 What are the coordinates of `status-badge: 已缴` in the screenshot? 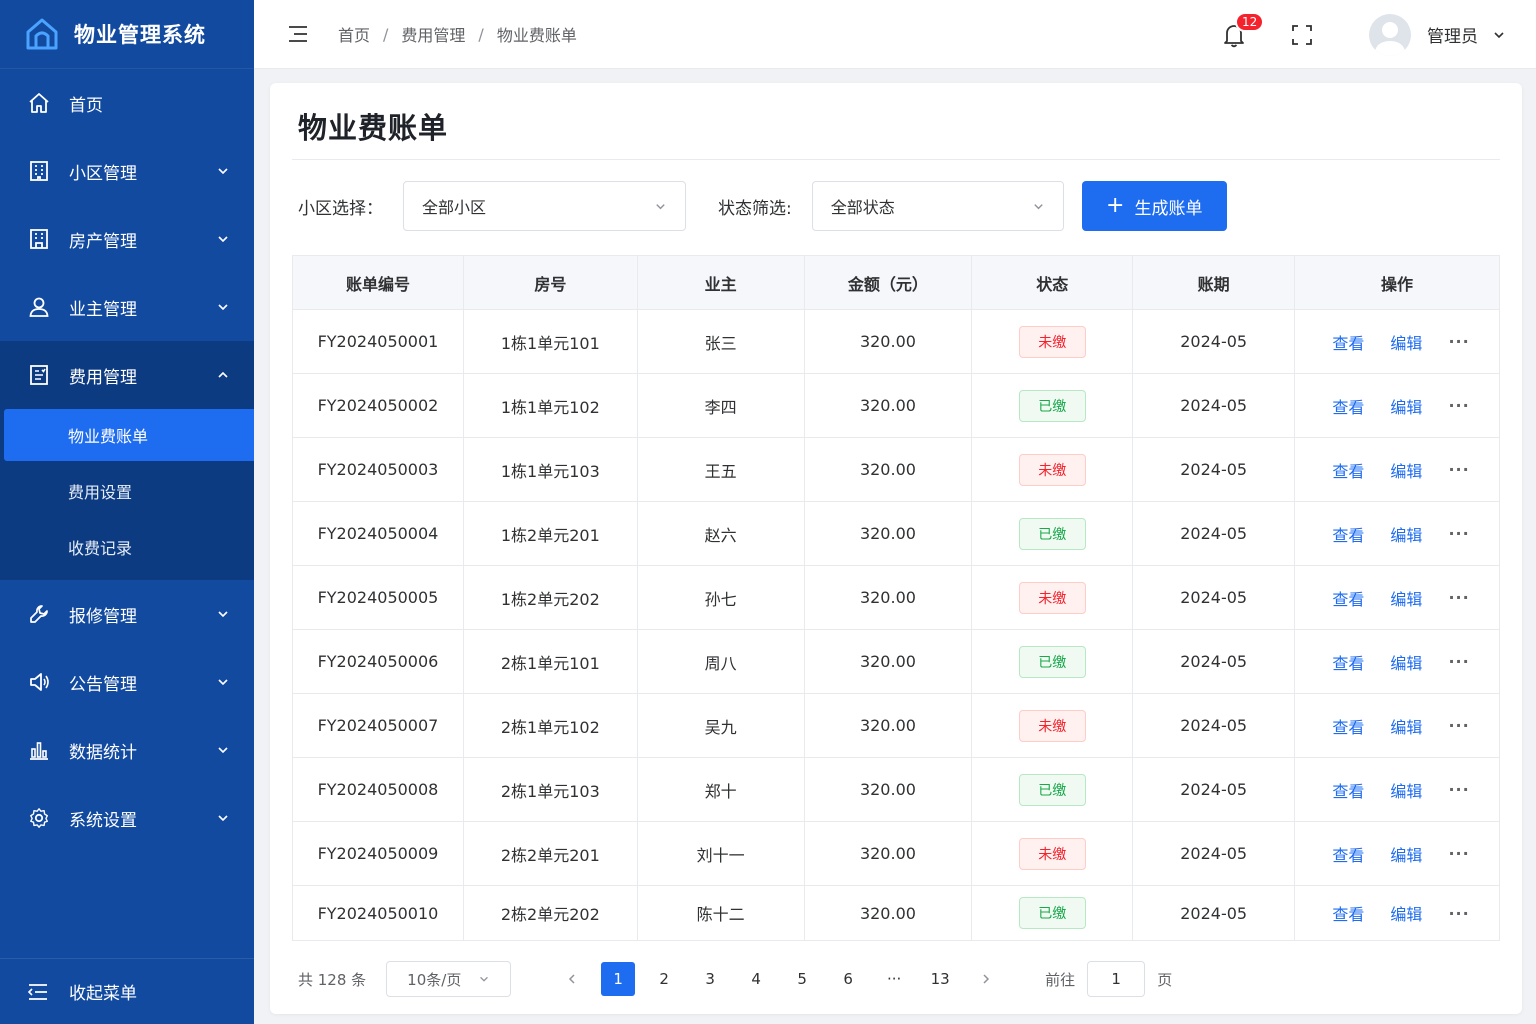 It's located at (1052, 533).